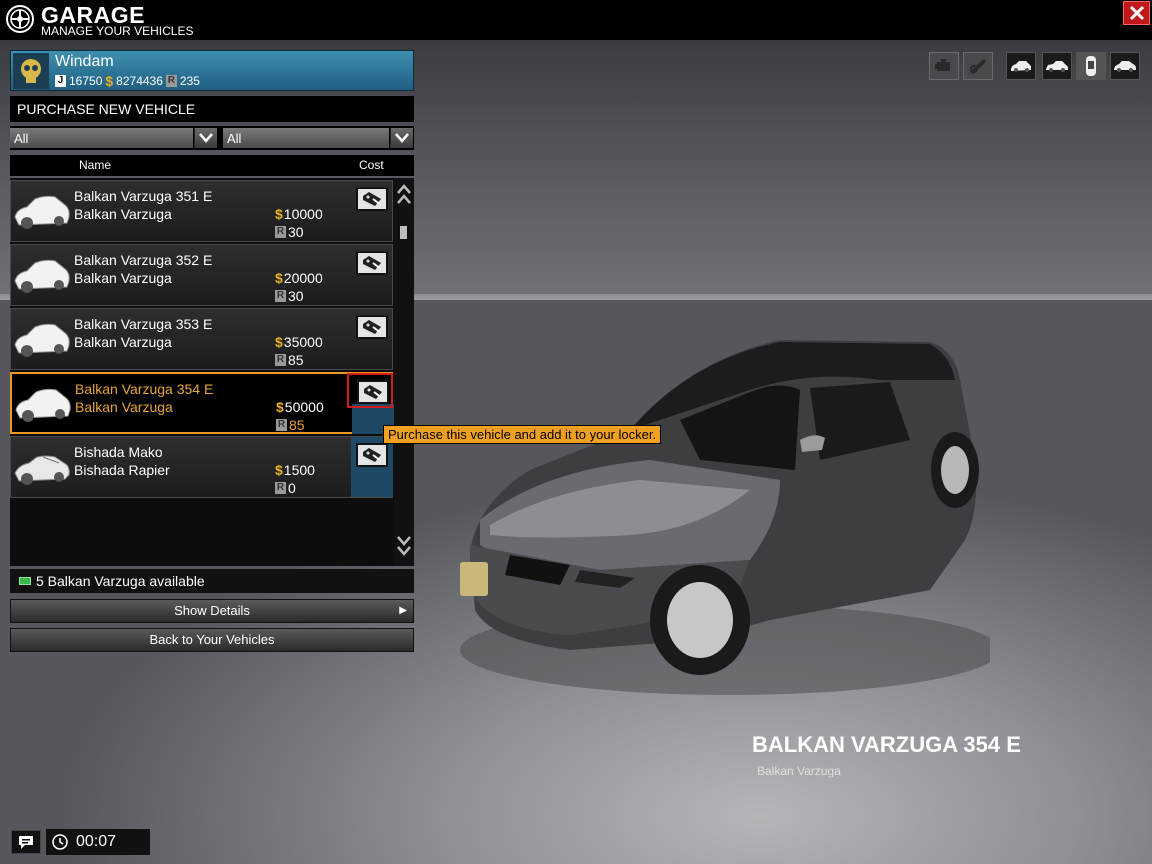 Image resolution: width=1152 pixels, height=864 pixels. I want to click on vehicle-rep: R0, so click(285, 488).